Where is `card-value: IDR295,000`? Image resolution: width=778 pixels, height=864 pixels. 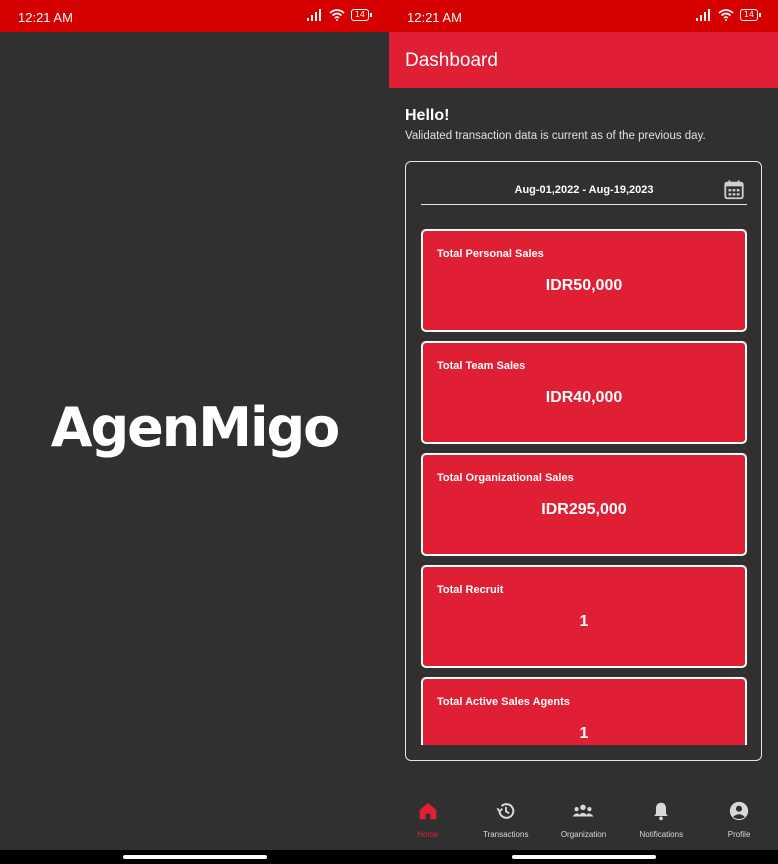 card-value: IDR295,000 is located at coordinates (584, 509).